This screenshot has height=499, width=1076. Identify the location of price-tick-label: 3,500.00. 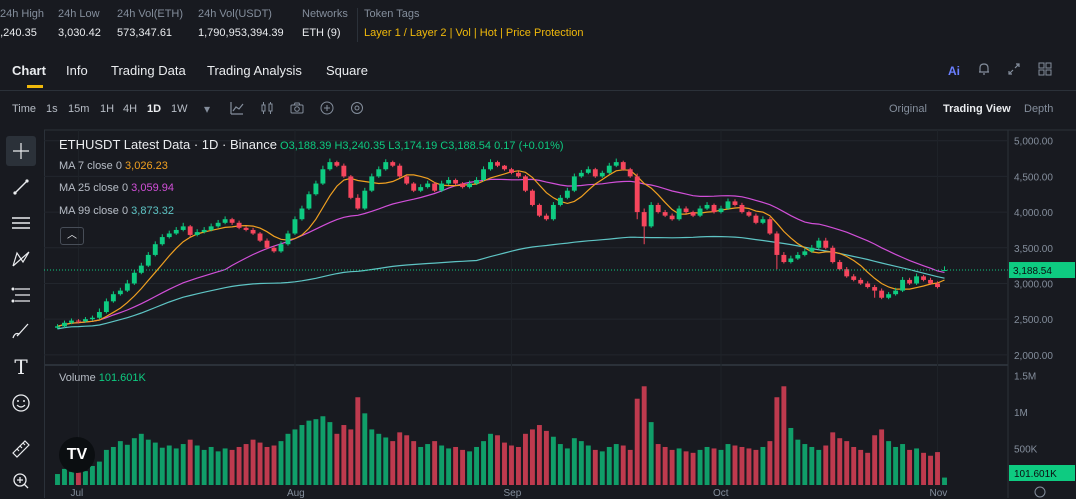
(1033, 249).